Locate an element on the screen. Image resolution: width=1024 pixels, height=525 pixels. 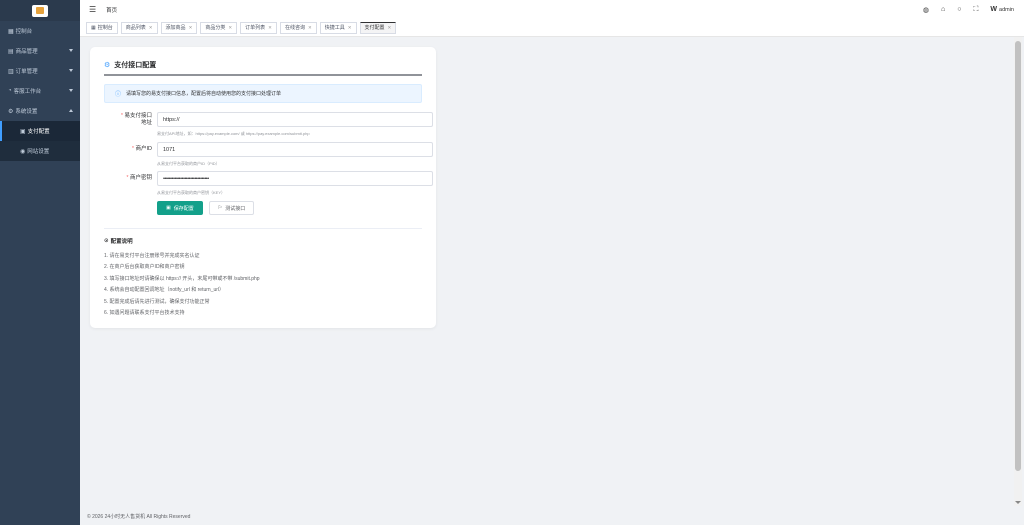
copyright-text: © 2026 24小时无人售货机 All Rights Reserved is located at coordinates (139, 516).